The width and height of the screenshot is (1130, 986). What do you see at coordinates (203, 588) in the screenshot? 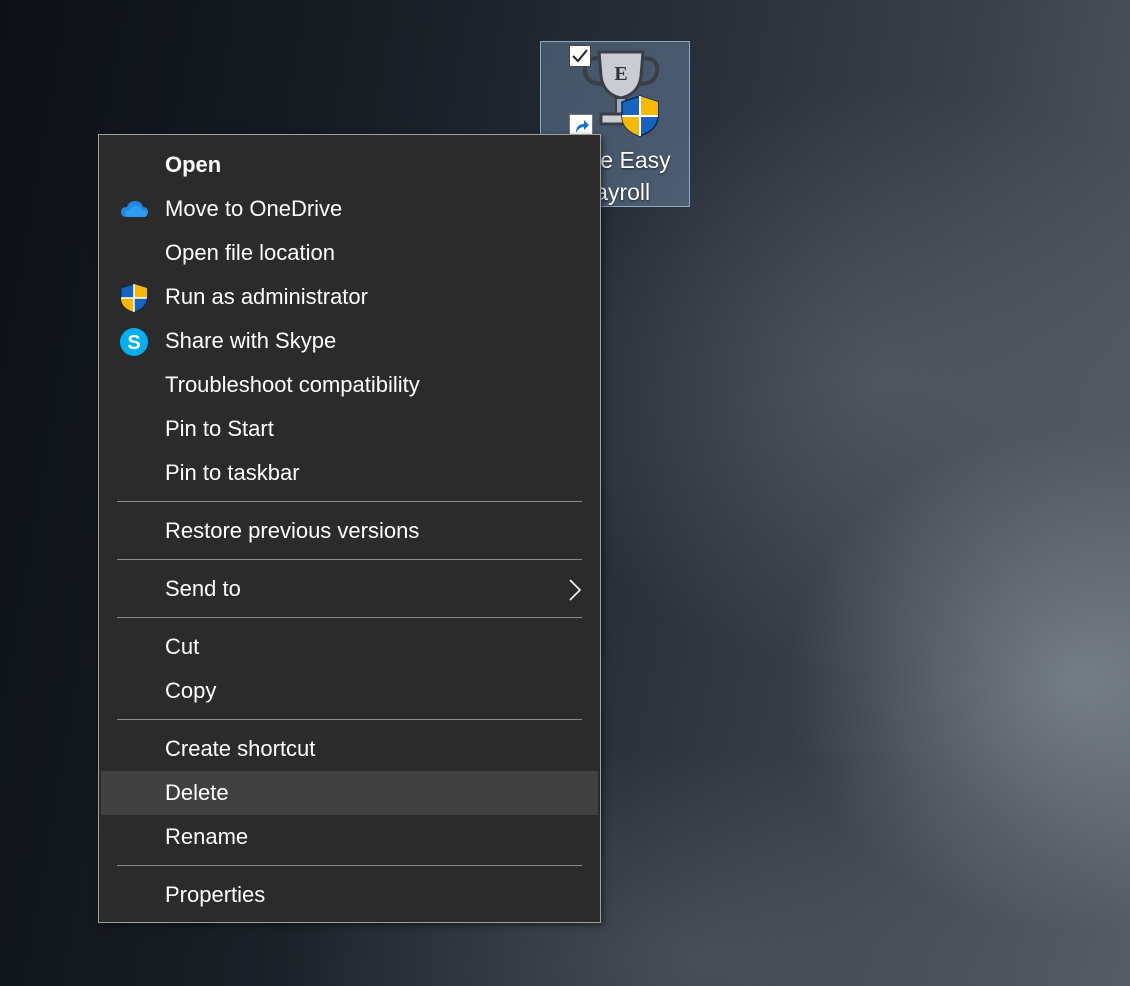
I see `menu-item-label: Send to` at bounding box center [203, 588].